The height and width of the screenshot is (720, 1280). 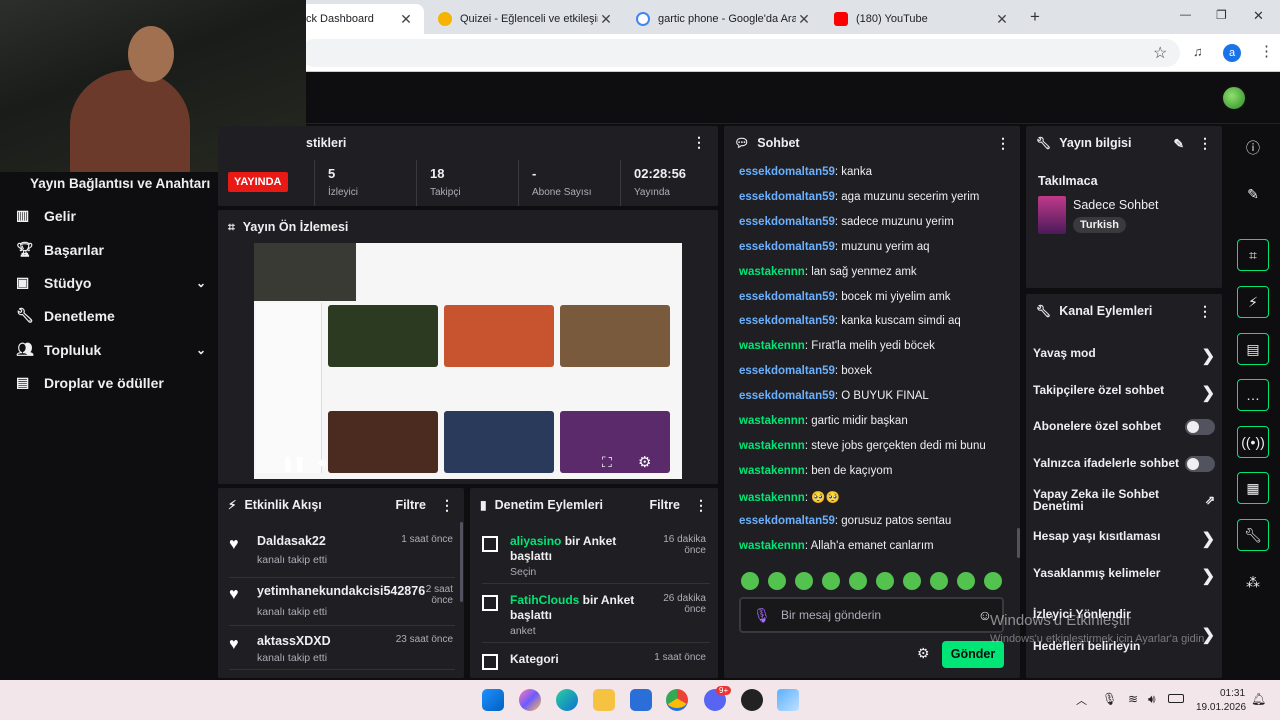 I want to click on tab-google: gartic phone - Google'da Ara ✕, so click(x=727, y=19).